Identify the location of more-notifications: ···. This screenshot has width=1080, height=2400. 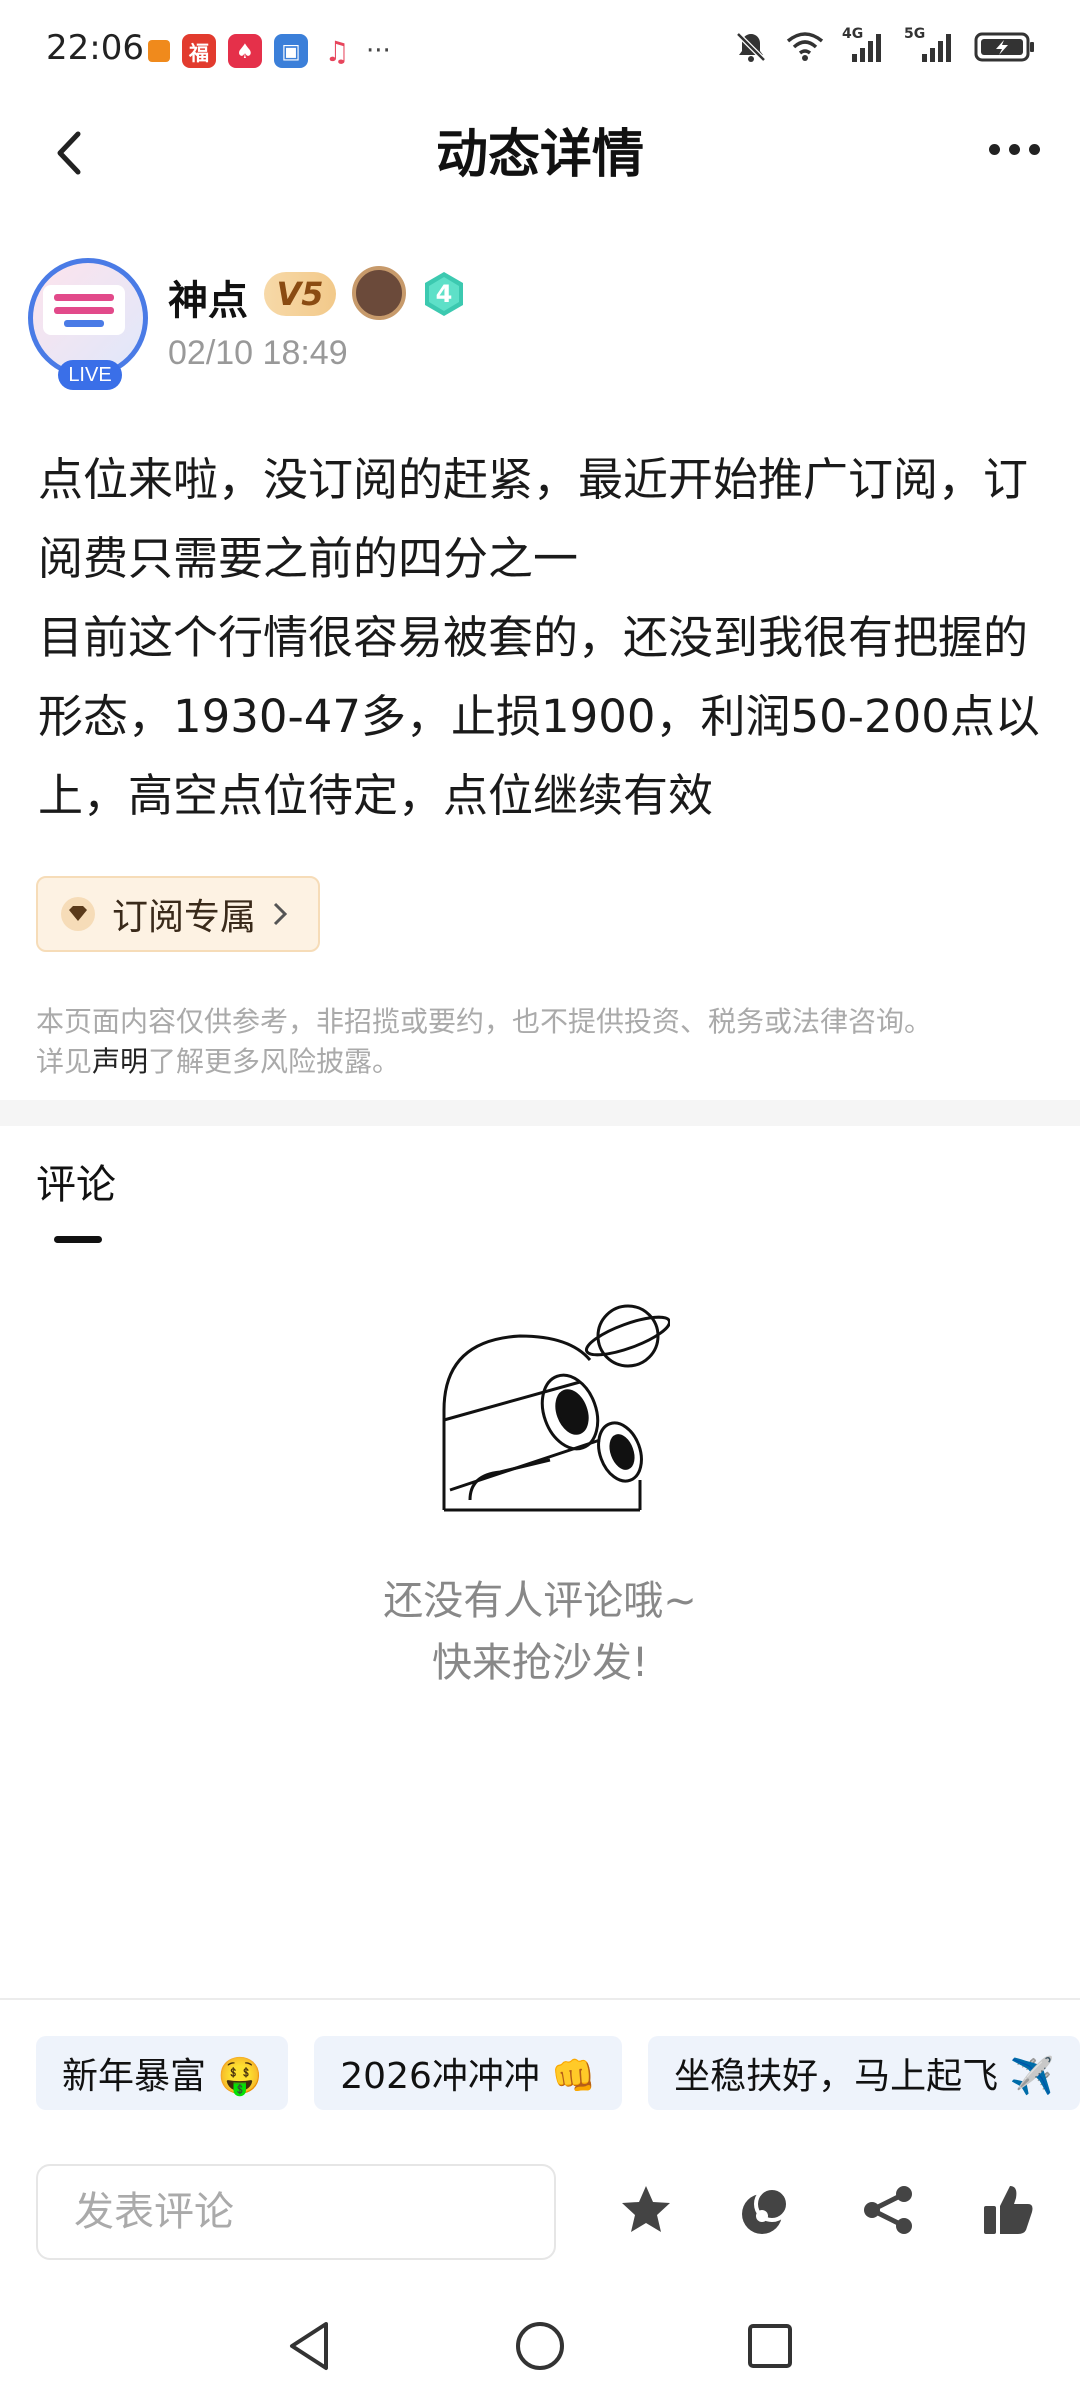
(378, 51).